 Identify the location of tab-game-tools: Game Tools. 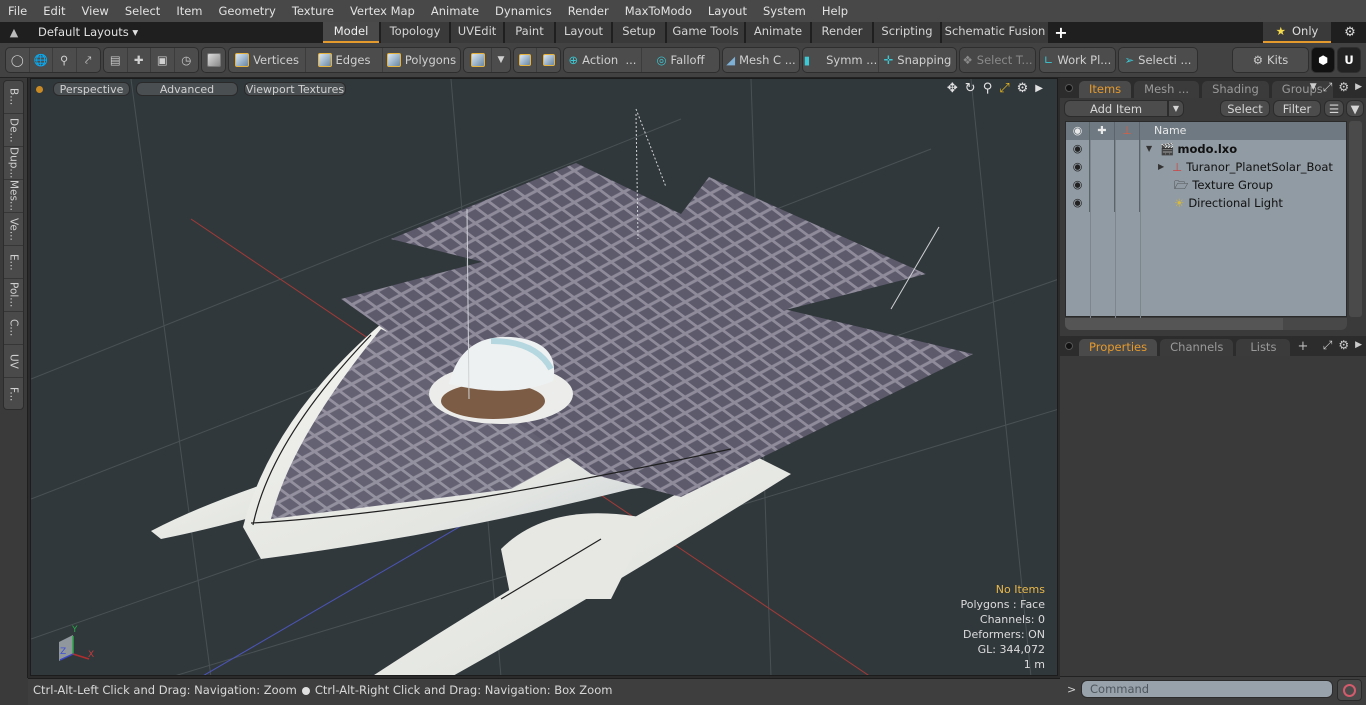
(705, 32).